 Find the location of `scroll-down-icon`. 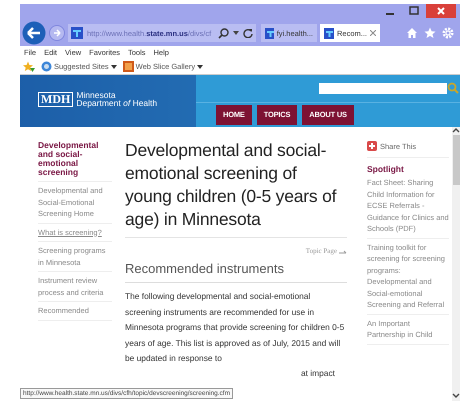

scroll-down-icon is located at coordinates (456, 396).